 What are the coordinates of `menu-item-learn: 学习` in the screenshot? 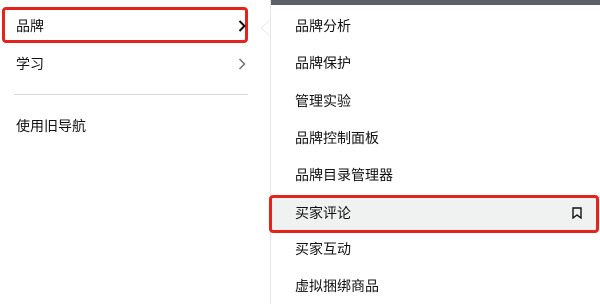 It's located at (131, 64).